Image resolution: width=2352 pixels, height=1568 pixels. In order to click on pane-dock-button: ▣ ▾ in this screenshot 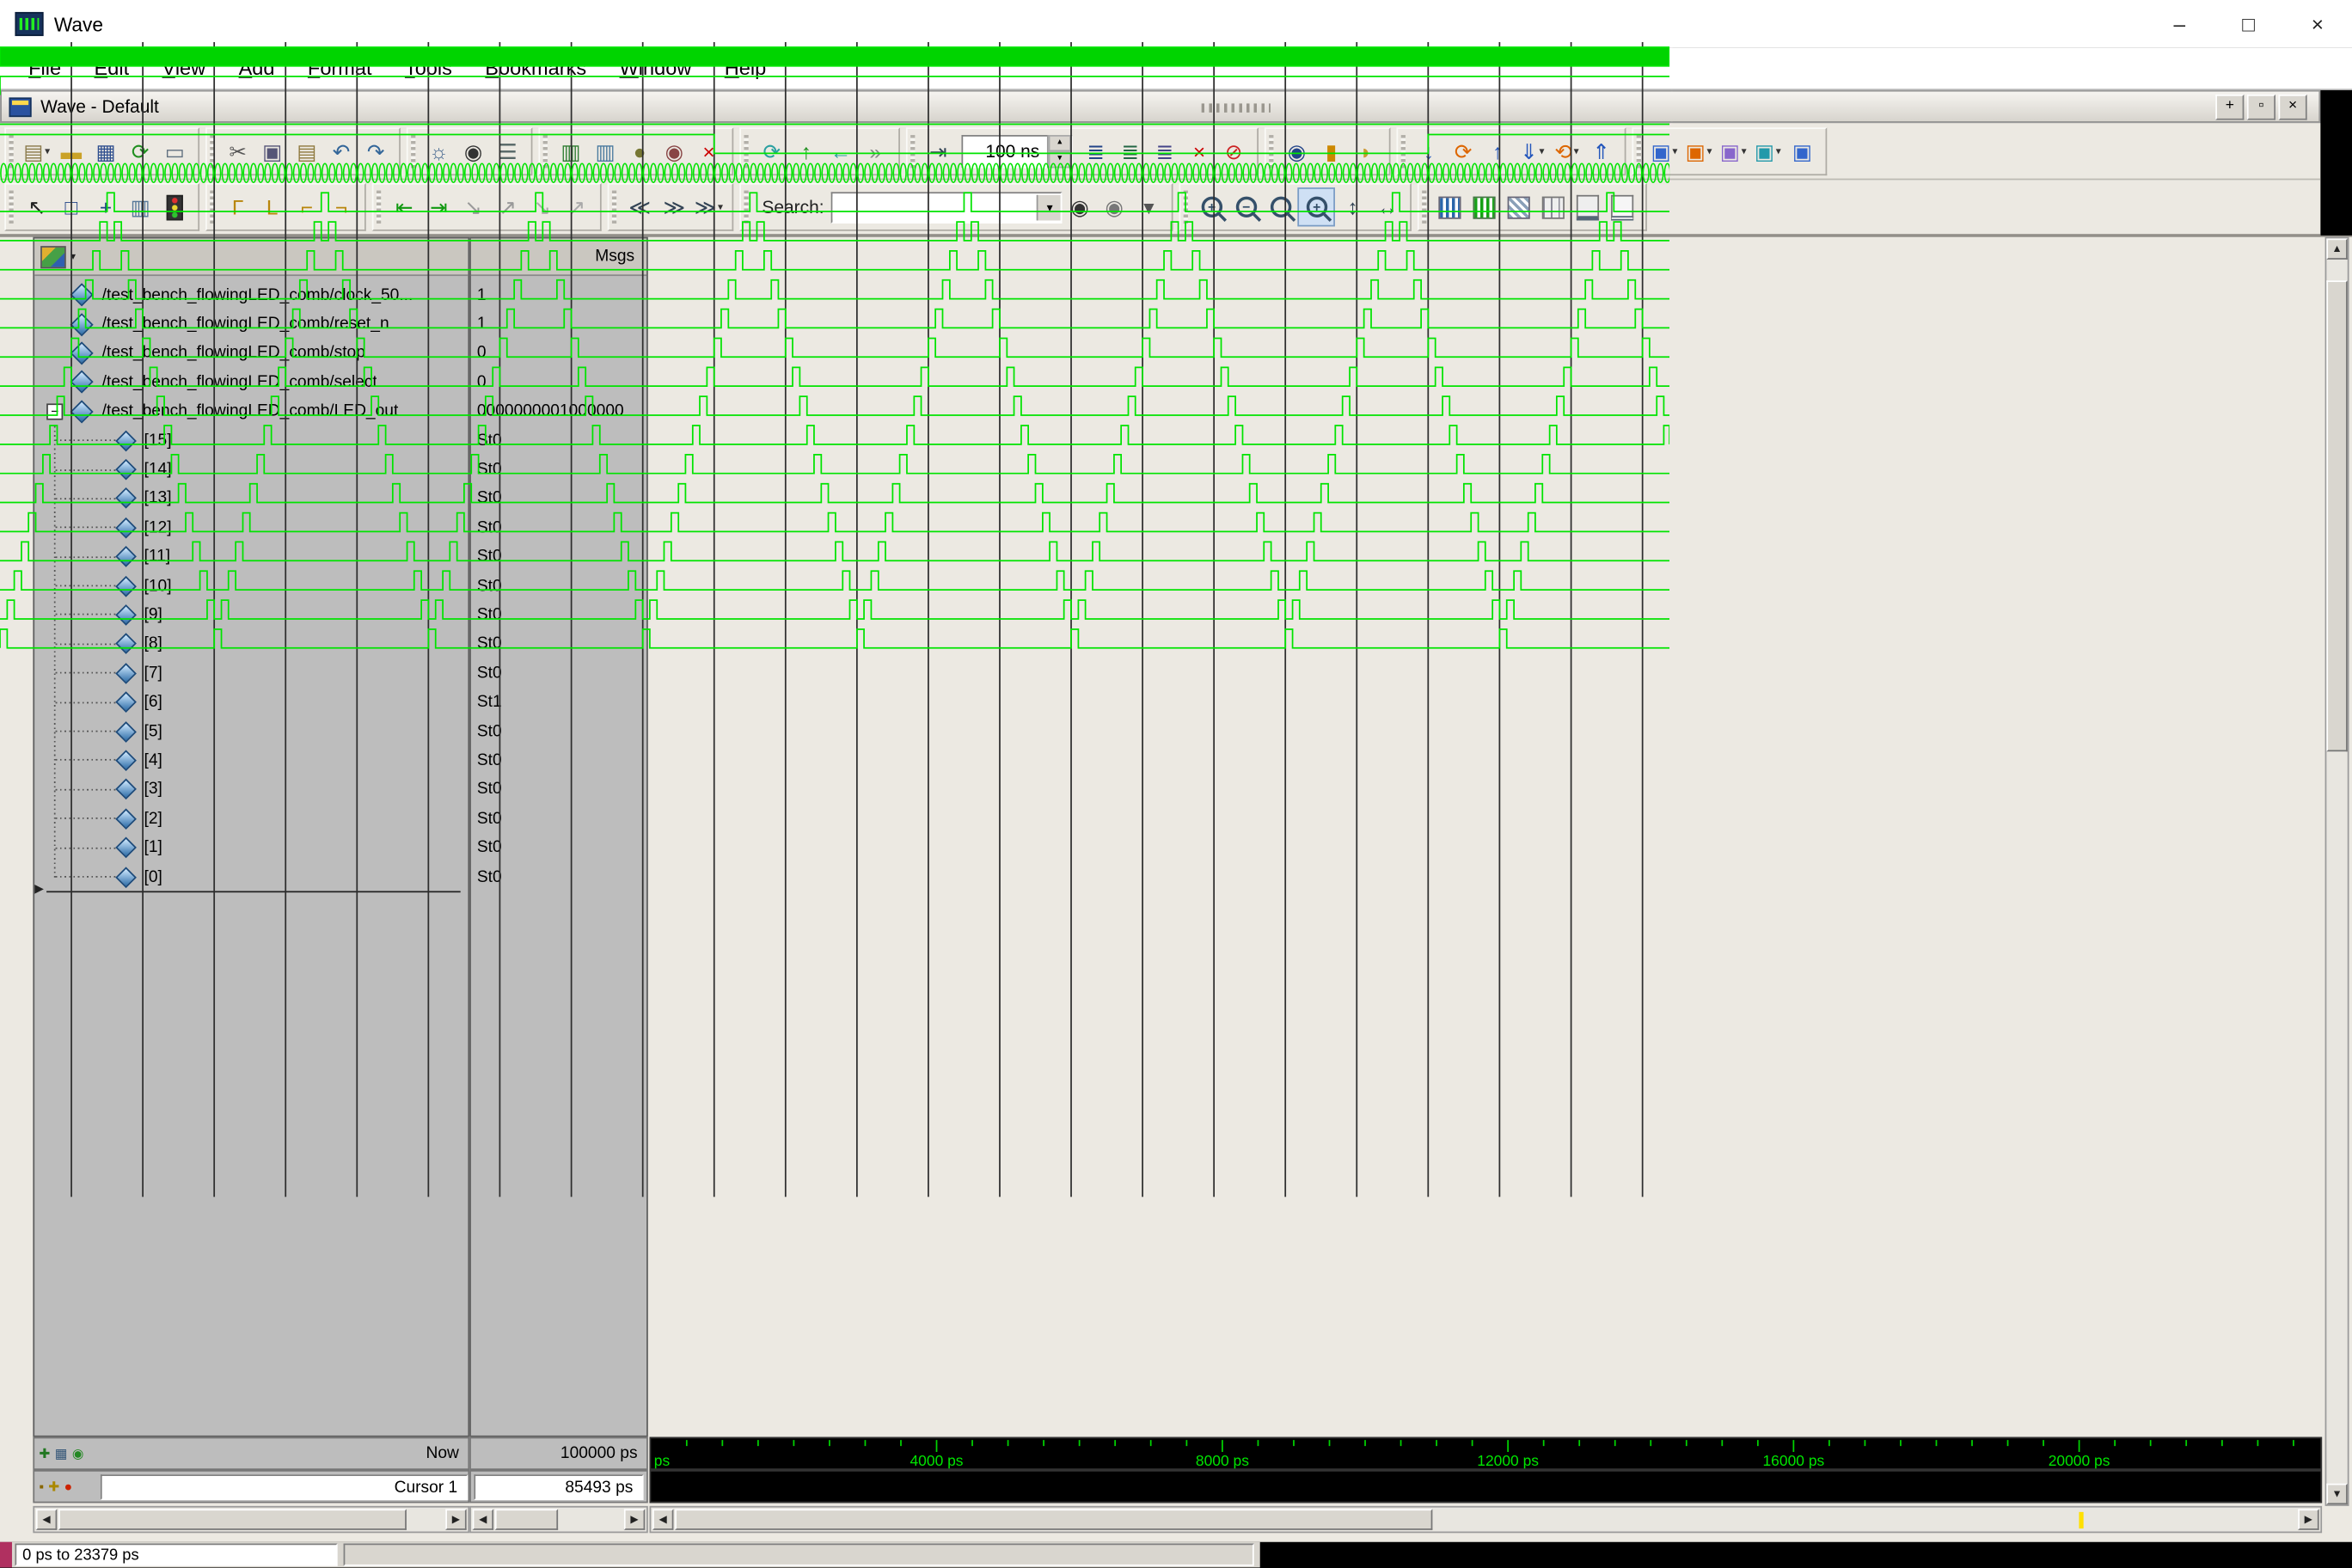, I will do `click(1698, 150)`.